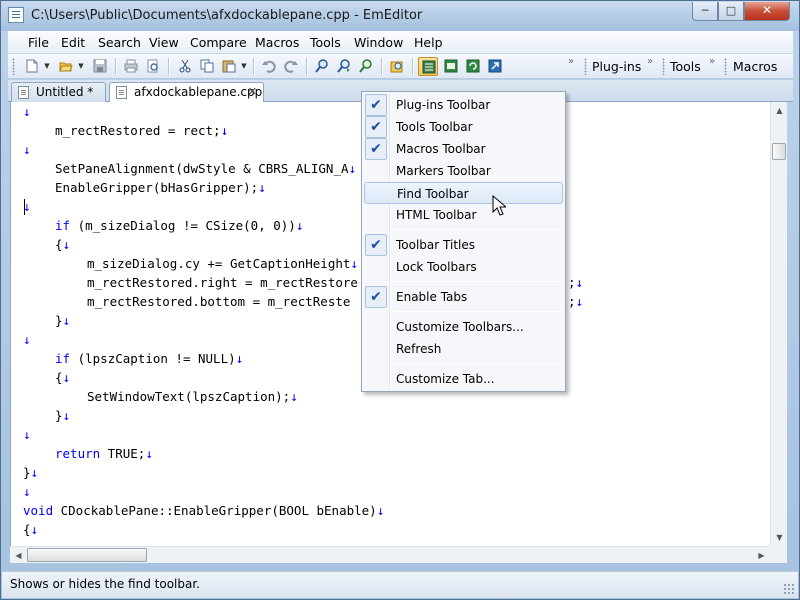 The image size is (800, 600). I want to click on menu-file: File, so click(38, 42).